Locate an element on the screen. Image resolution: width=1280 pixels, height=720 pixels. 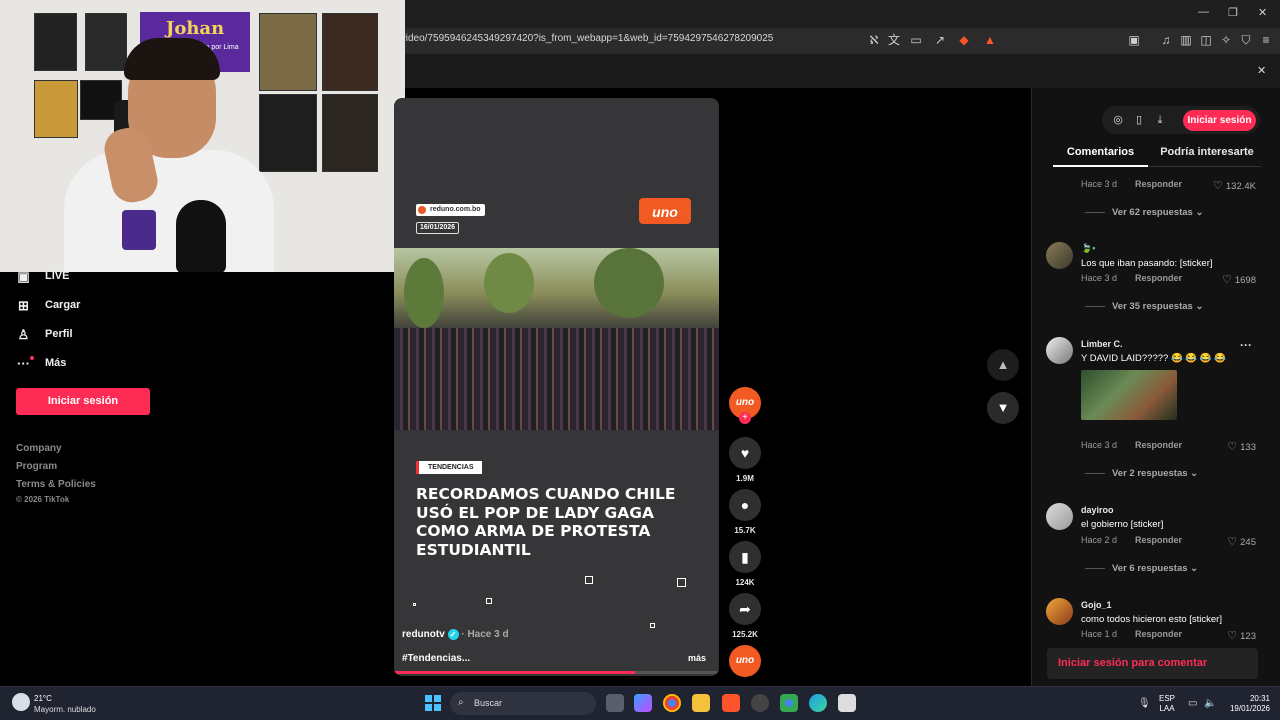
minimize-button: — is located at coordinates (1203, 12).